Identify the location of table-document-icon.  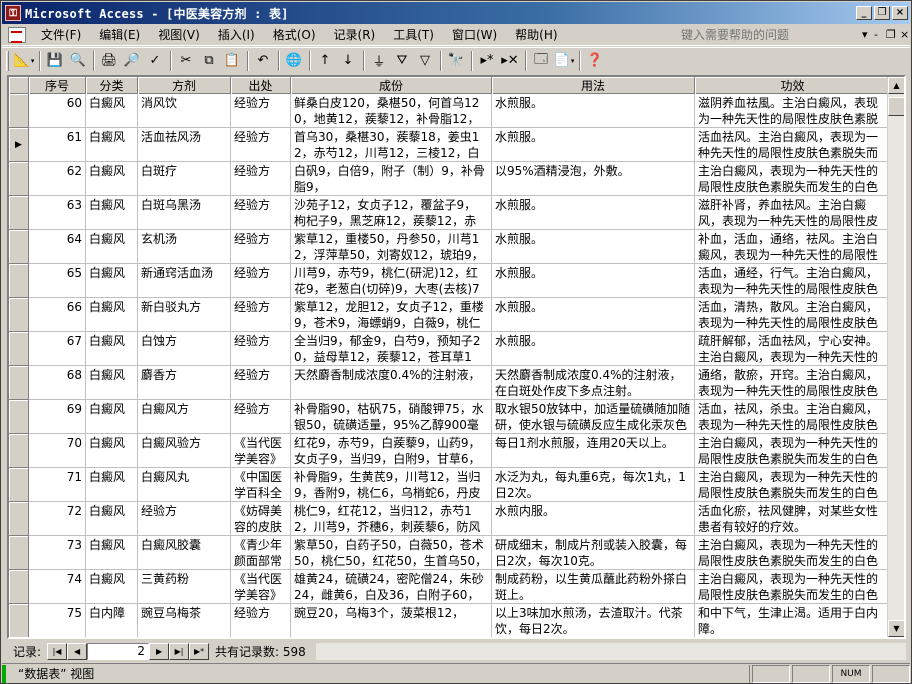
(17, 34).